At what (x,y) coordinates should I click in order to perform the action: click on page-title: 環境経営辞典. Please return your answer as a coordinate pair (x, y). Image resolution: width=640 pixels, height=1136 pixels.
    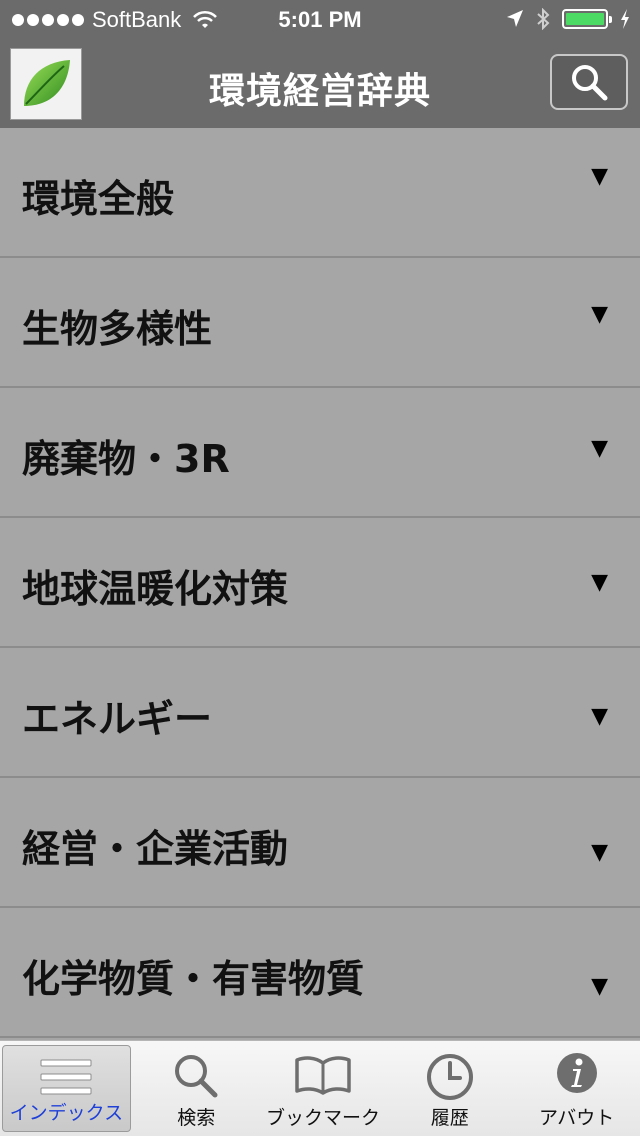
    Looking at the image, I should click on (319, 91).